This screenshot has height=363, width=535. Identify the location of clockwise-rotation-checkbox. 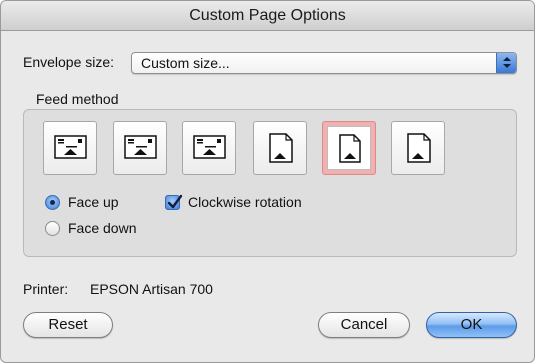
(174, 202).